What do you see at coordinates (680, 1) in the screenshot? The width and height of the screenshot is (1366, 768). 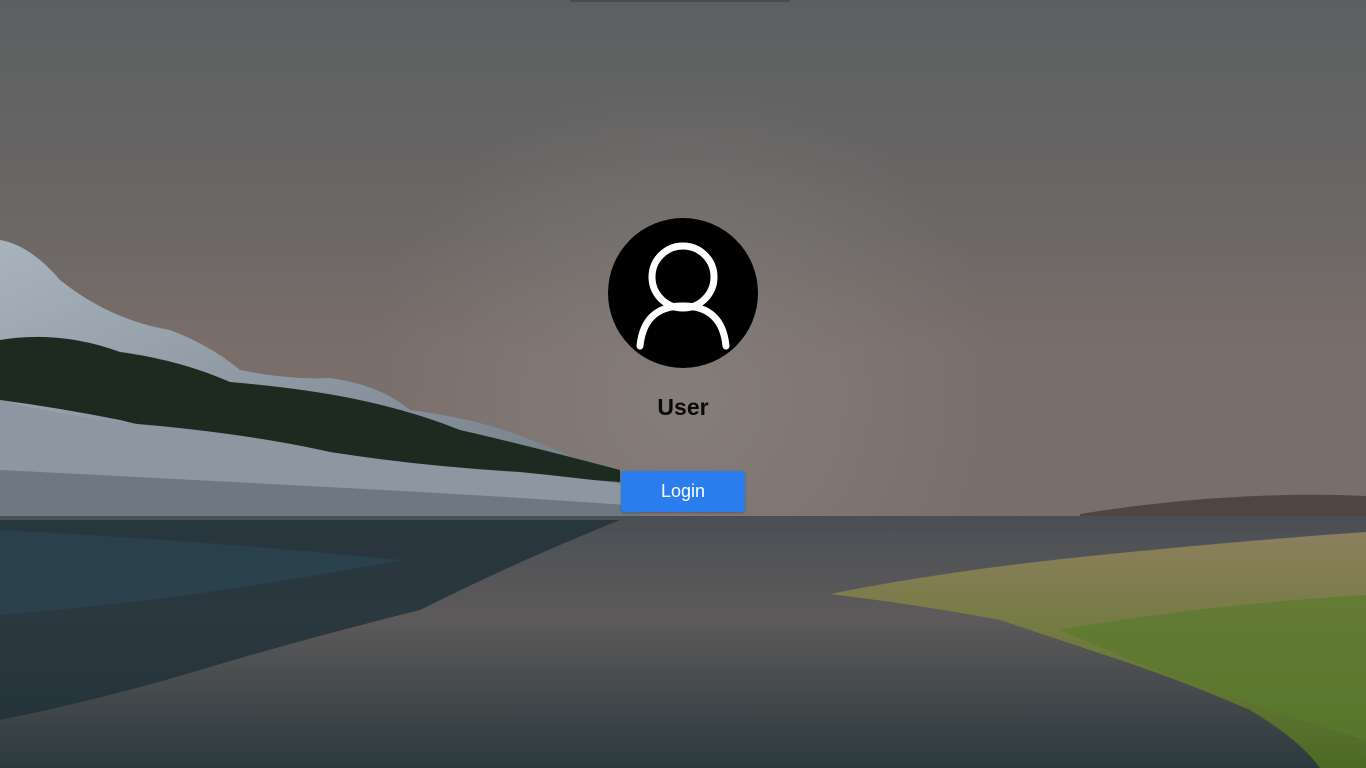 I see `top-edge-shadow` at bounding box center [680, 1].